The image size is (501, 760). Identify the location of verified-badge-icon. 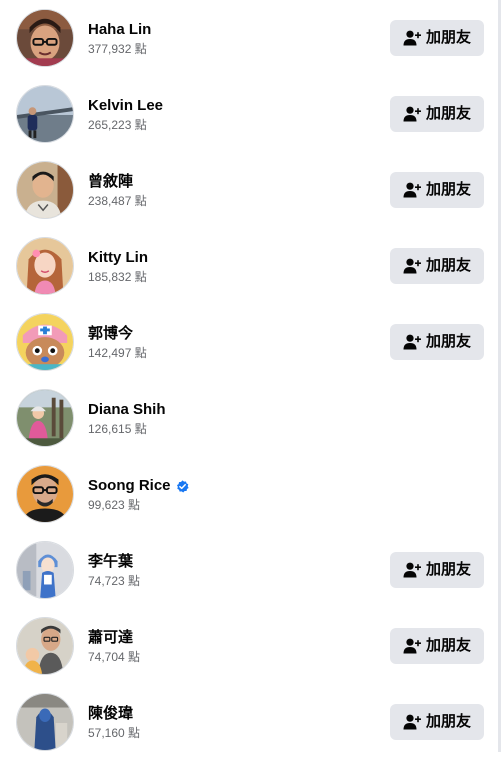
(182, 486).